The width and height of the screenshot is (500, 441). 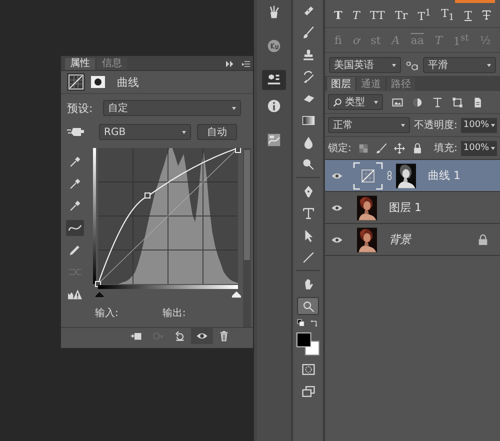 What do you see at coordinates (174, 313) in the screenshot?
I see `output-label: 输出:` at bounding box center [174, 313].